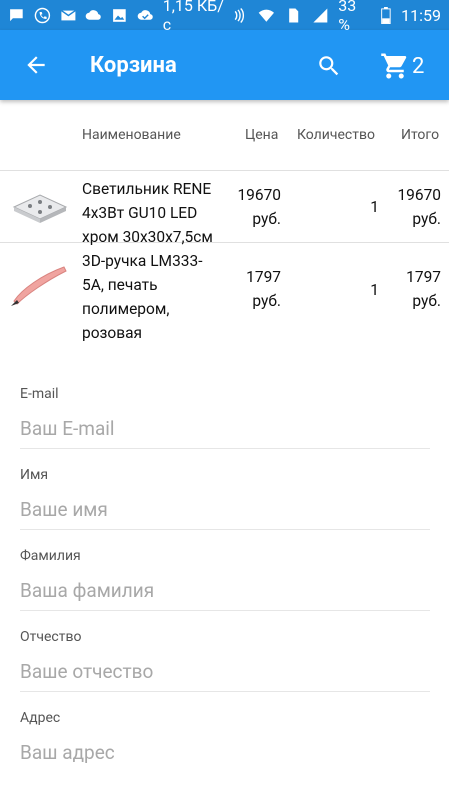 The width and height of the screenshot is (449, 800). I want to click on image-icon, so click(119, 15).